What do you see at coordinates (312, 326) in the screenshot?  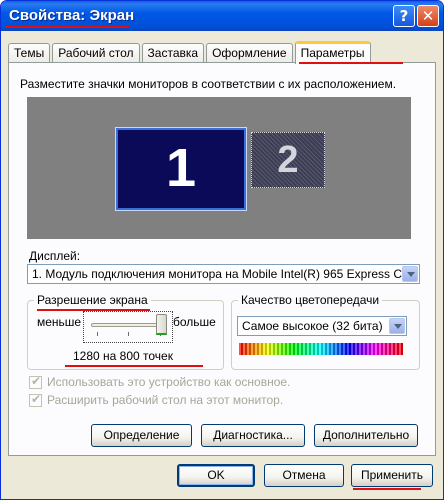 I see `color-quality-value: Самое высокое (32 бита)` at bounding box center [312, 326].